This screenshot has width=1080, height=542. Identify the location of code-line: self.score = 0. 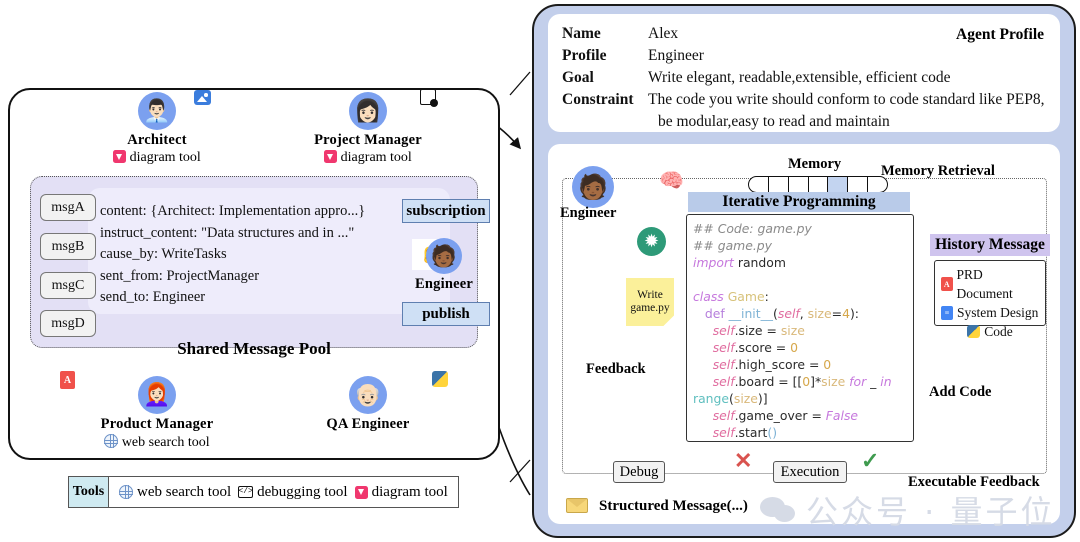
(800, 347).